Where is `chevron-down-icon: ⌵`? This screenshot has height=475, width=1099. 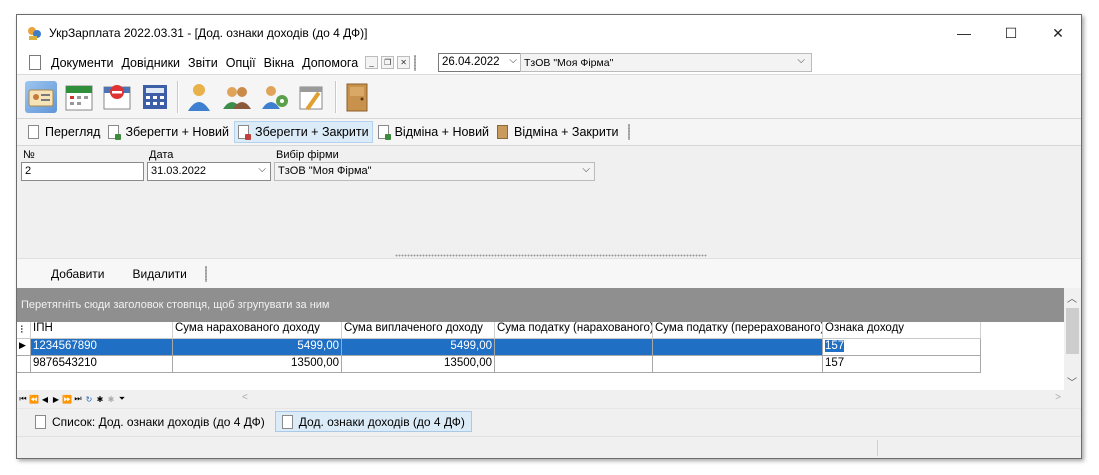
chevron-down-icon: ⌵ is located at coordinates (801, 60).